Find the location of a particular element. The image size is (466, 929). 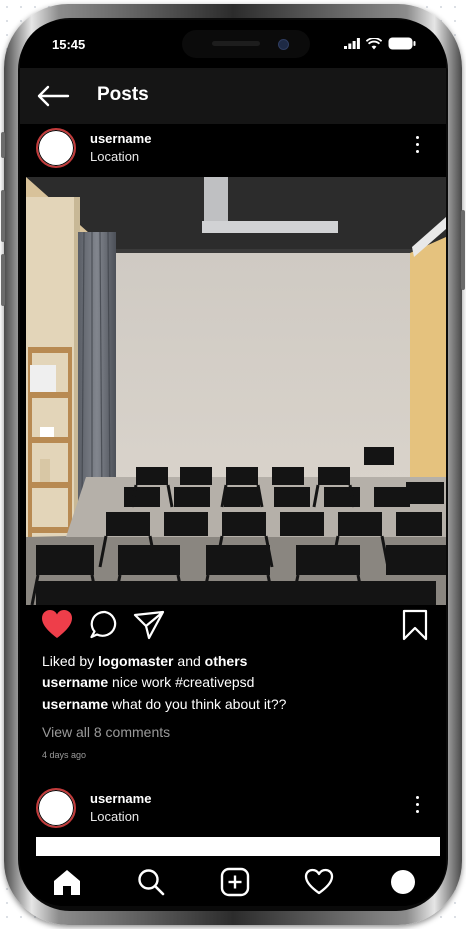

home-icon is located at coordinates (67, 882).